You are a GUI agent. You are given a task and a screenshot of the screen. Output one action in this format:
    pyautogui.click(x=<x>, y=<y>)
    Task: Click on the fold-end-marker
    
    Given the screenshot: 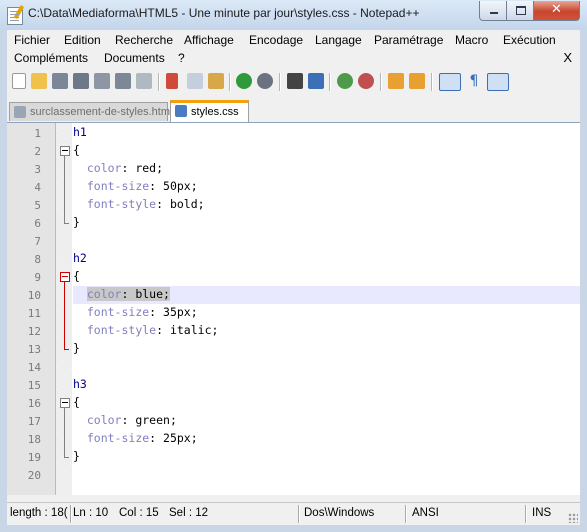 What is the action you would take?
    pyautogui.click(x=66, y=223)
    